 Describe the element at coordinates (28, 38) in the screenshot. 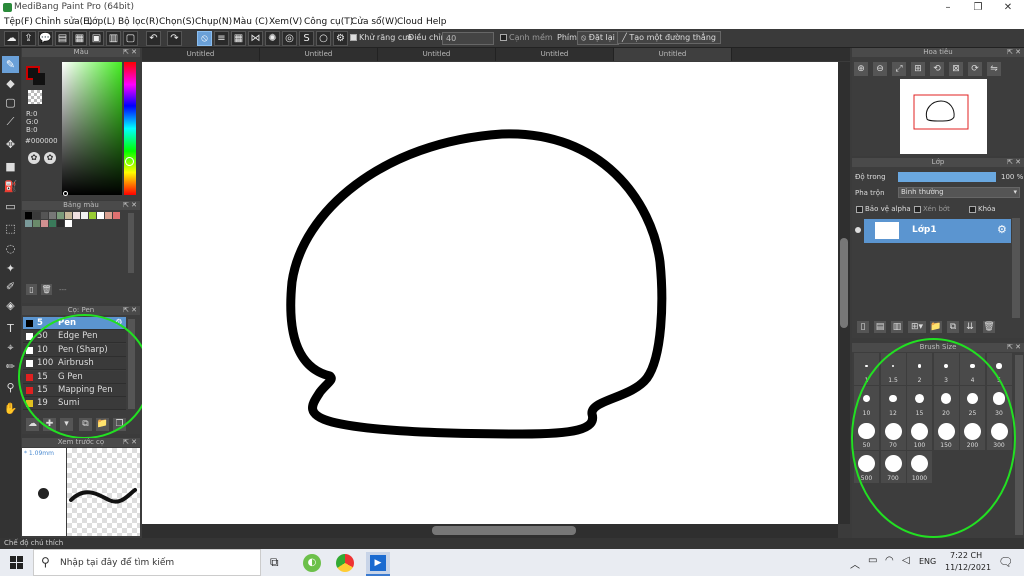

I see `upload-icon: ⇪` at that location.